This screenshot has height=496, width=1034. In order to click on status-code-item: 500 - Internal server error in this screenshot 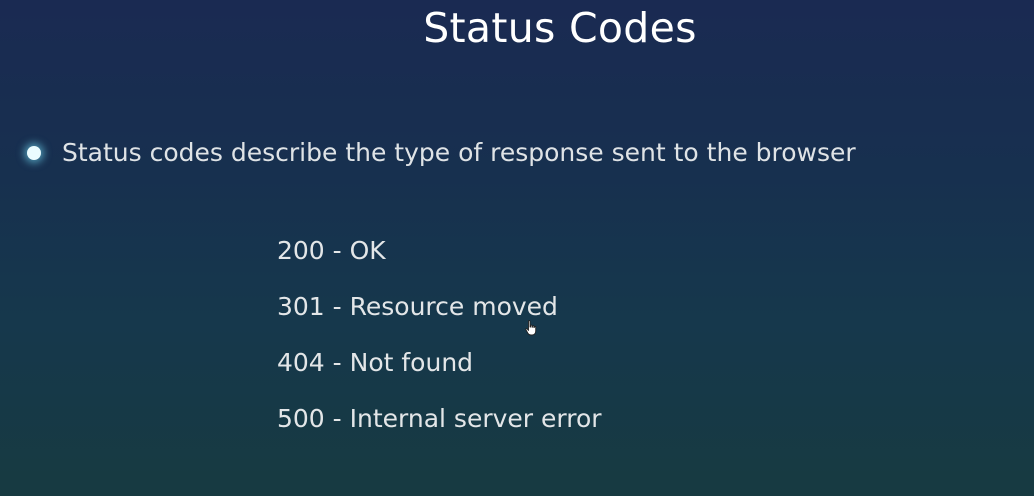, I will do `click(439, 418)`.